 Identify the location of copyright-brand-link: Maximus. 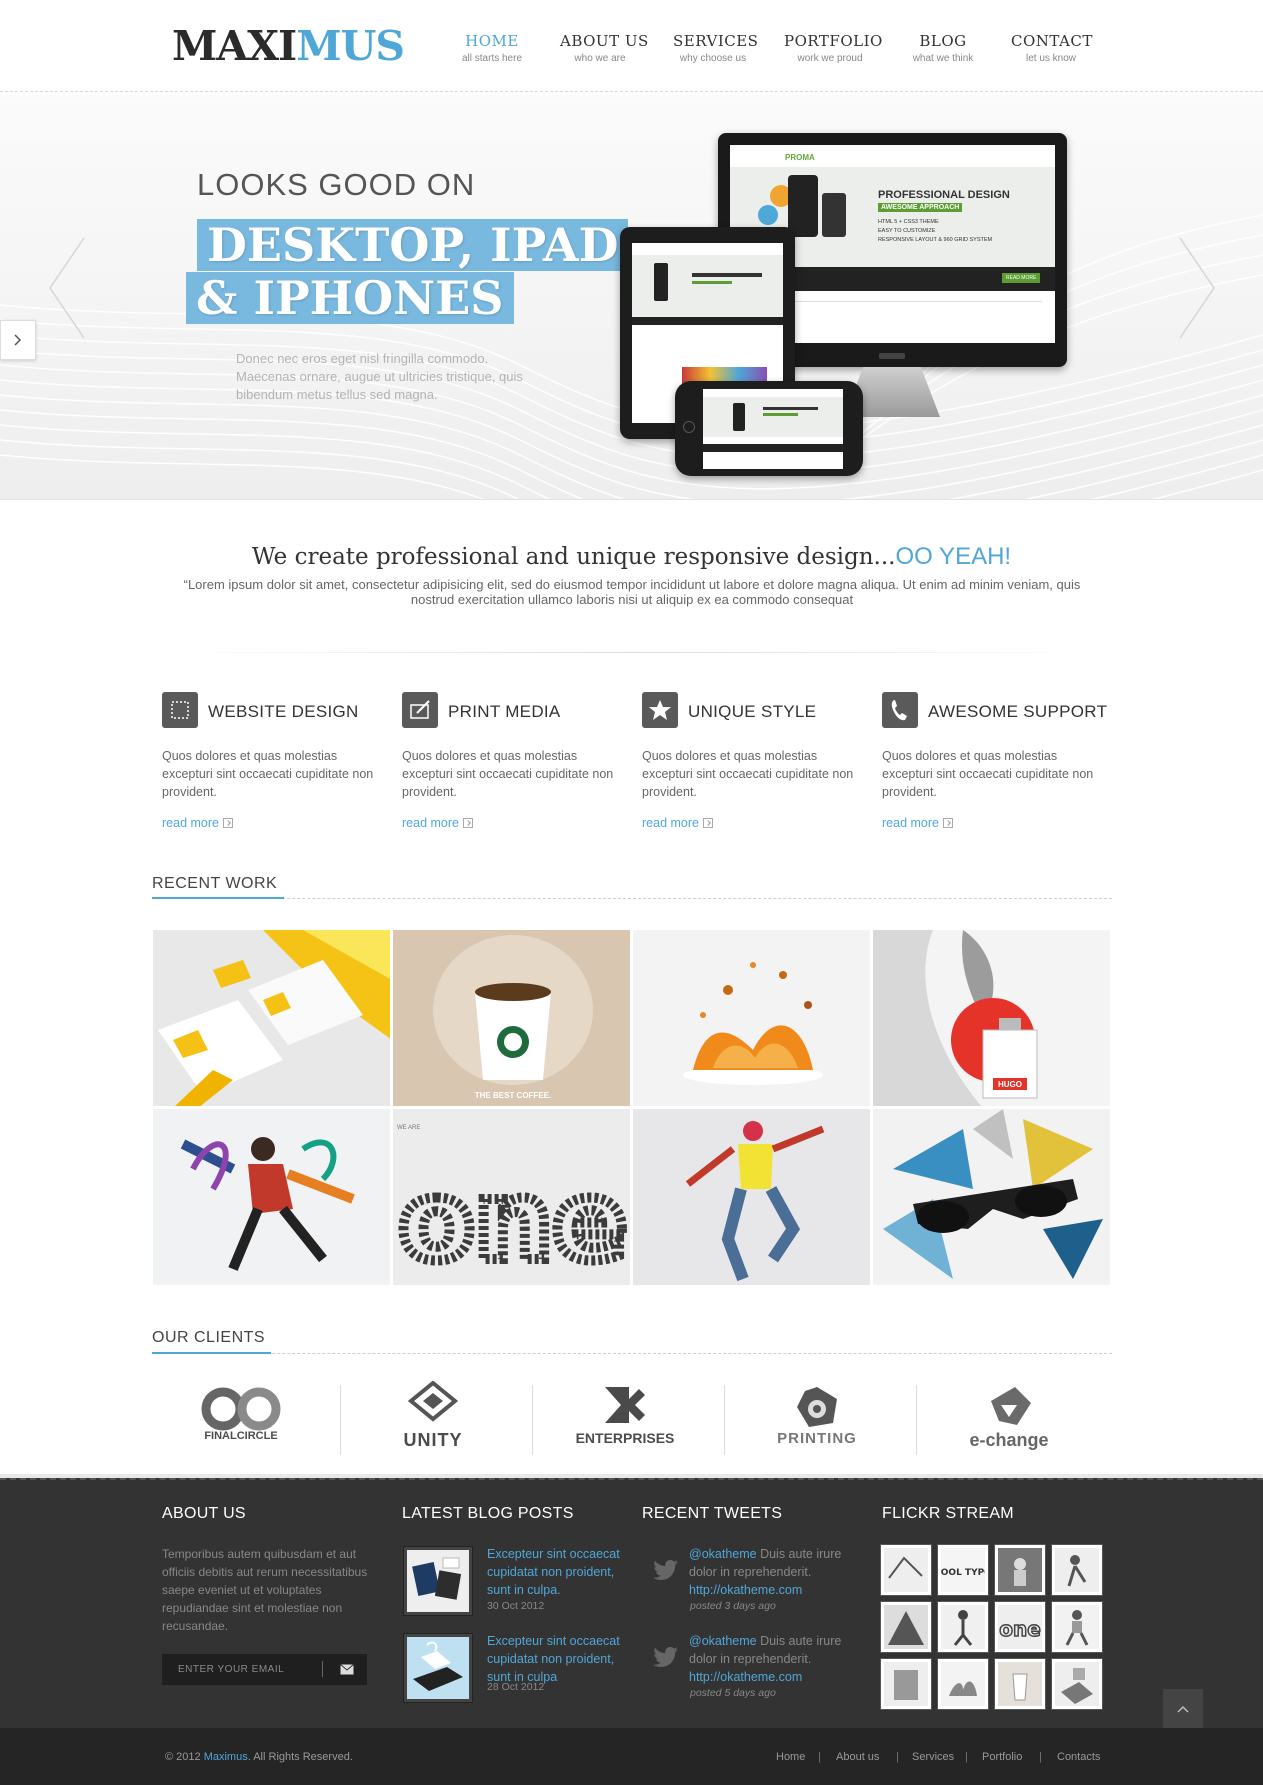
(226, 1757).